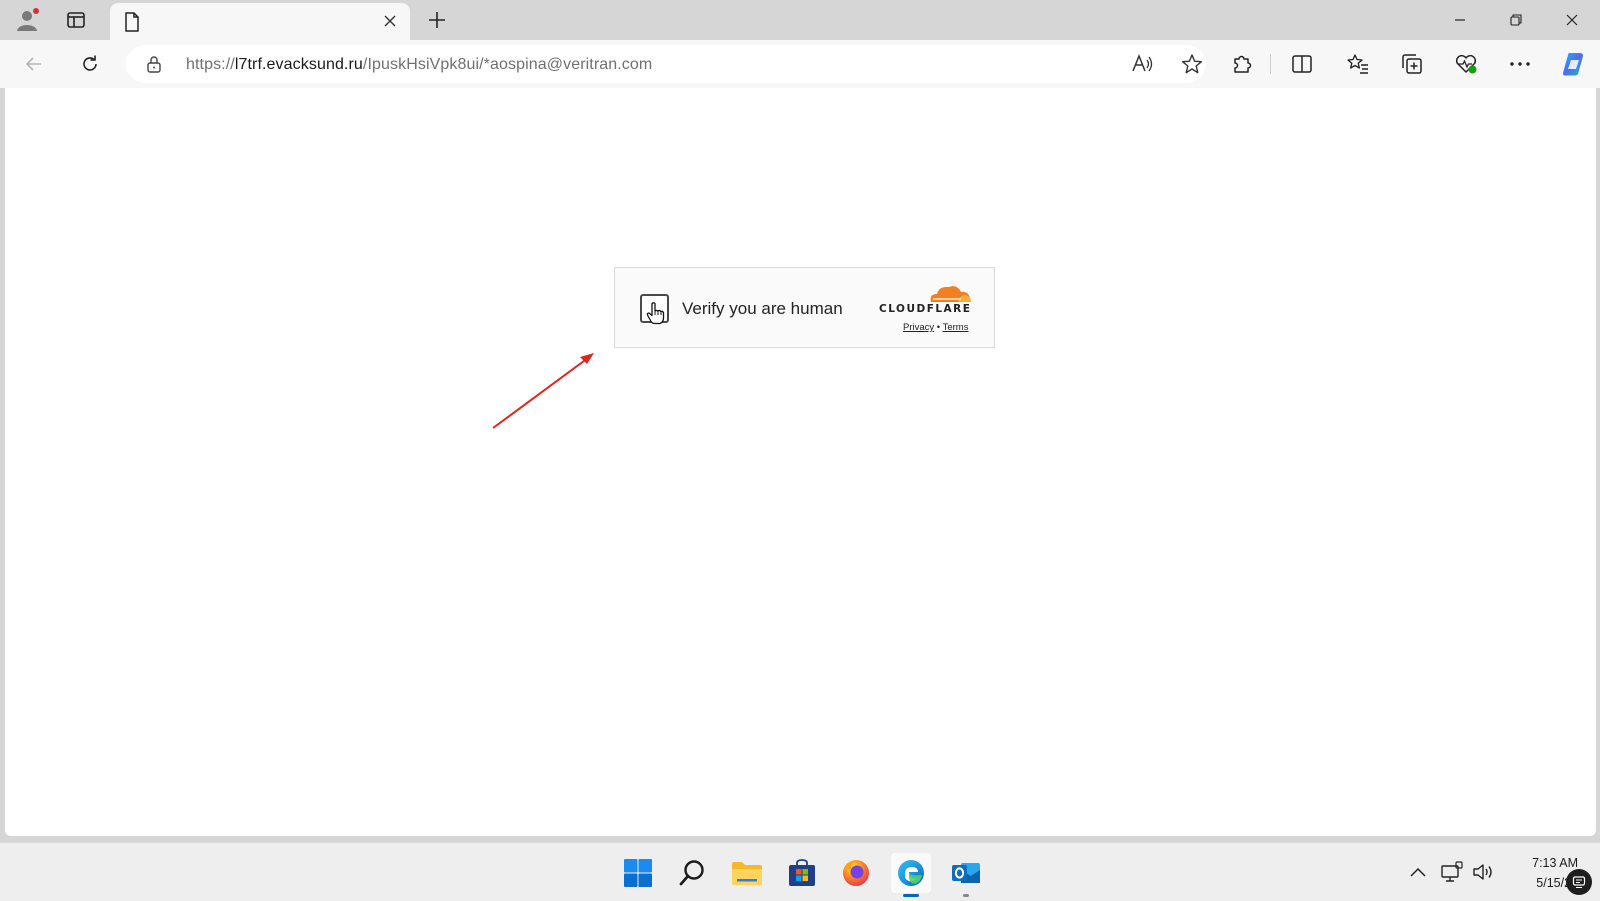  I want to click on file-explorer-button, so click(747, 873).